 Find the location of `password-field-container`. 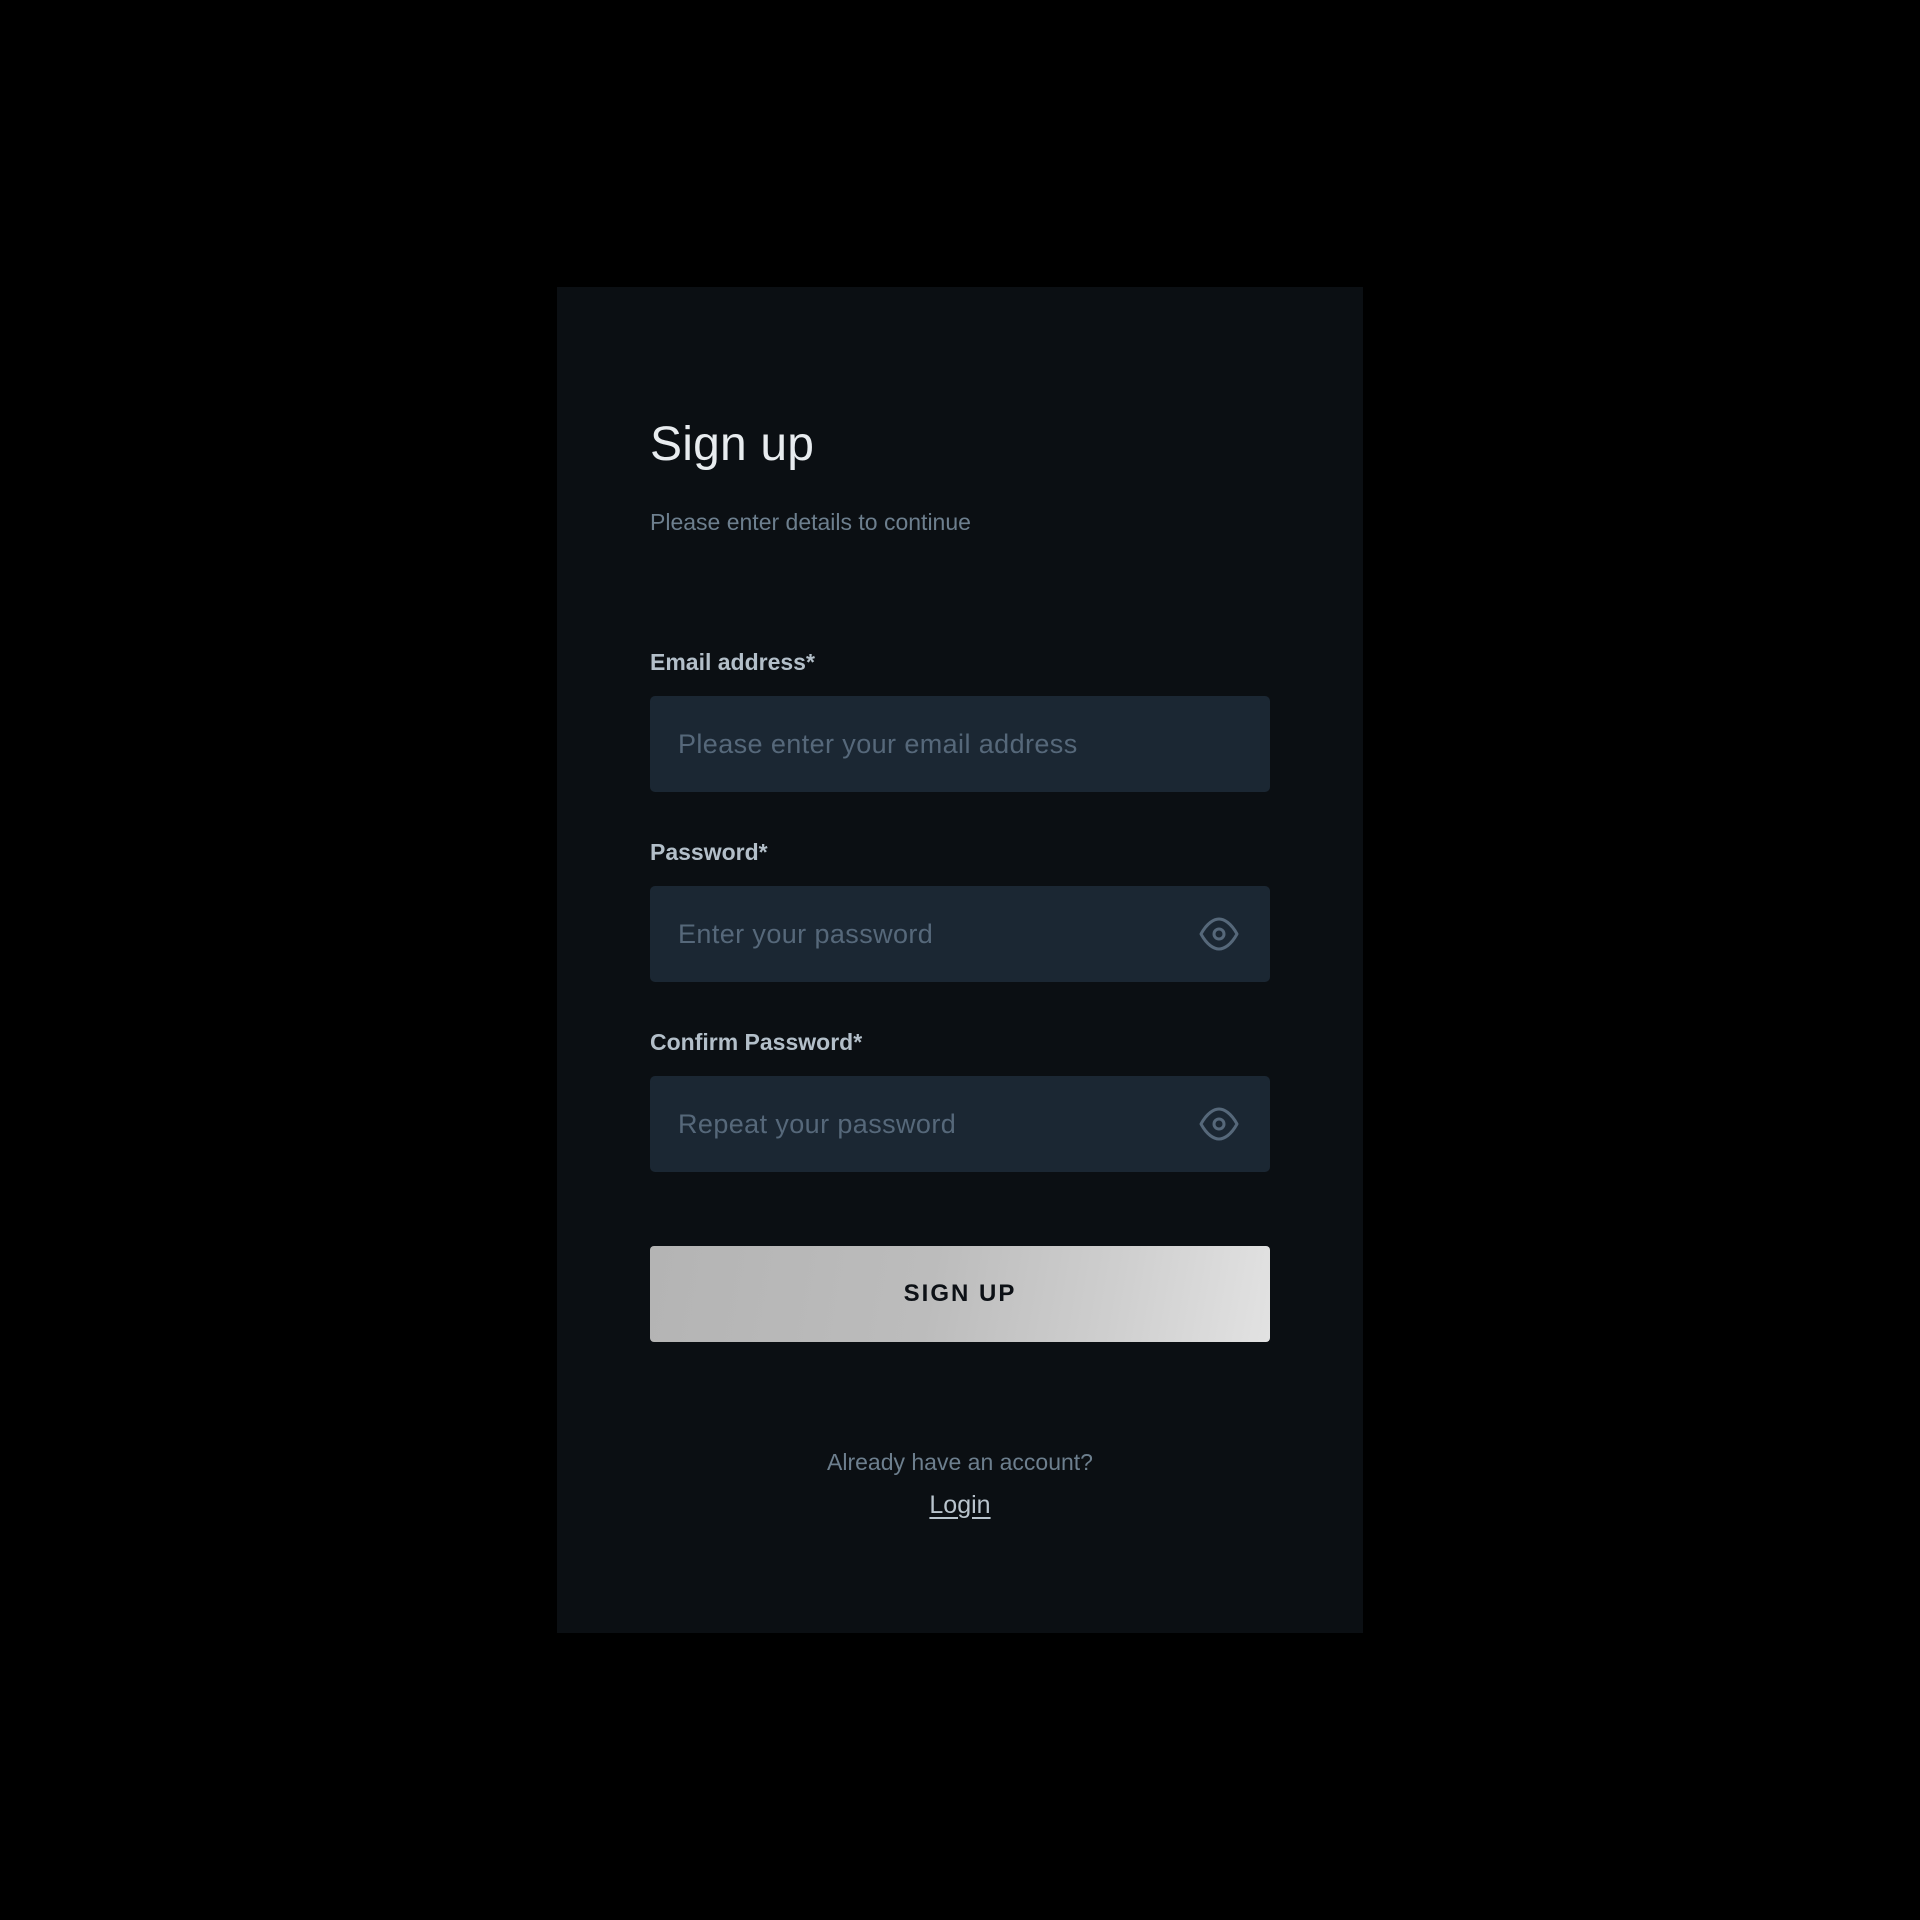

password-field-container is located at coordinates (960, 934).